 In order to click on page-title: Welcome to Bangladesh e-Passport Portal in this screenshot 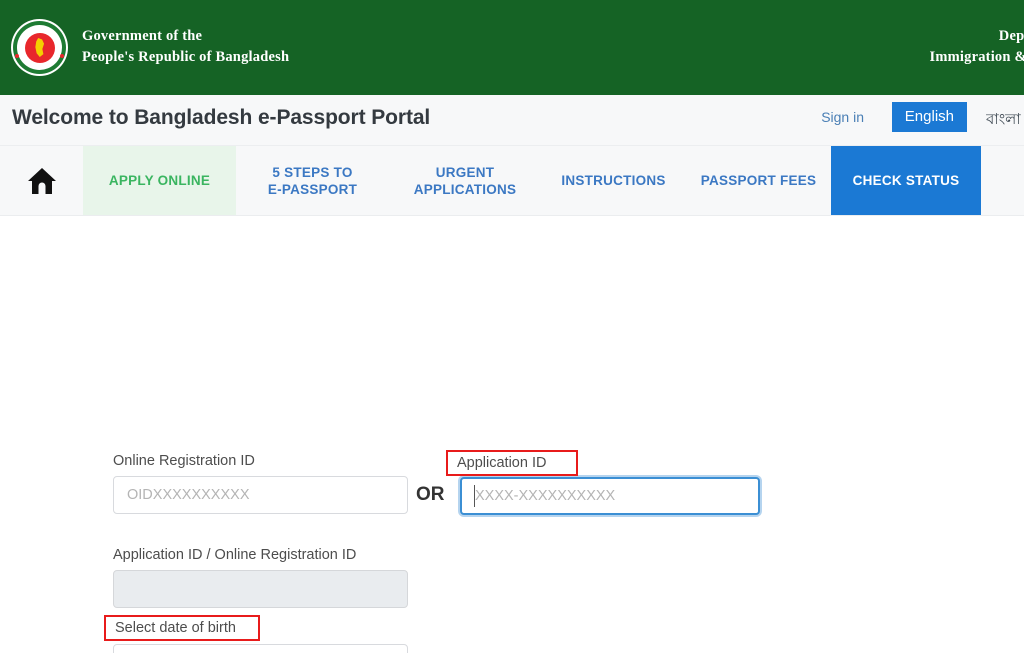, I will do `click(221, 117)`.